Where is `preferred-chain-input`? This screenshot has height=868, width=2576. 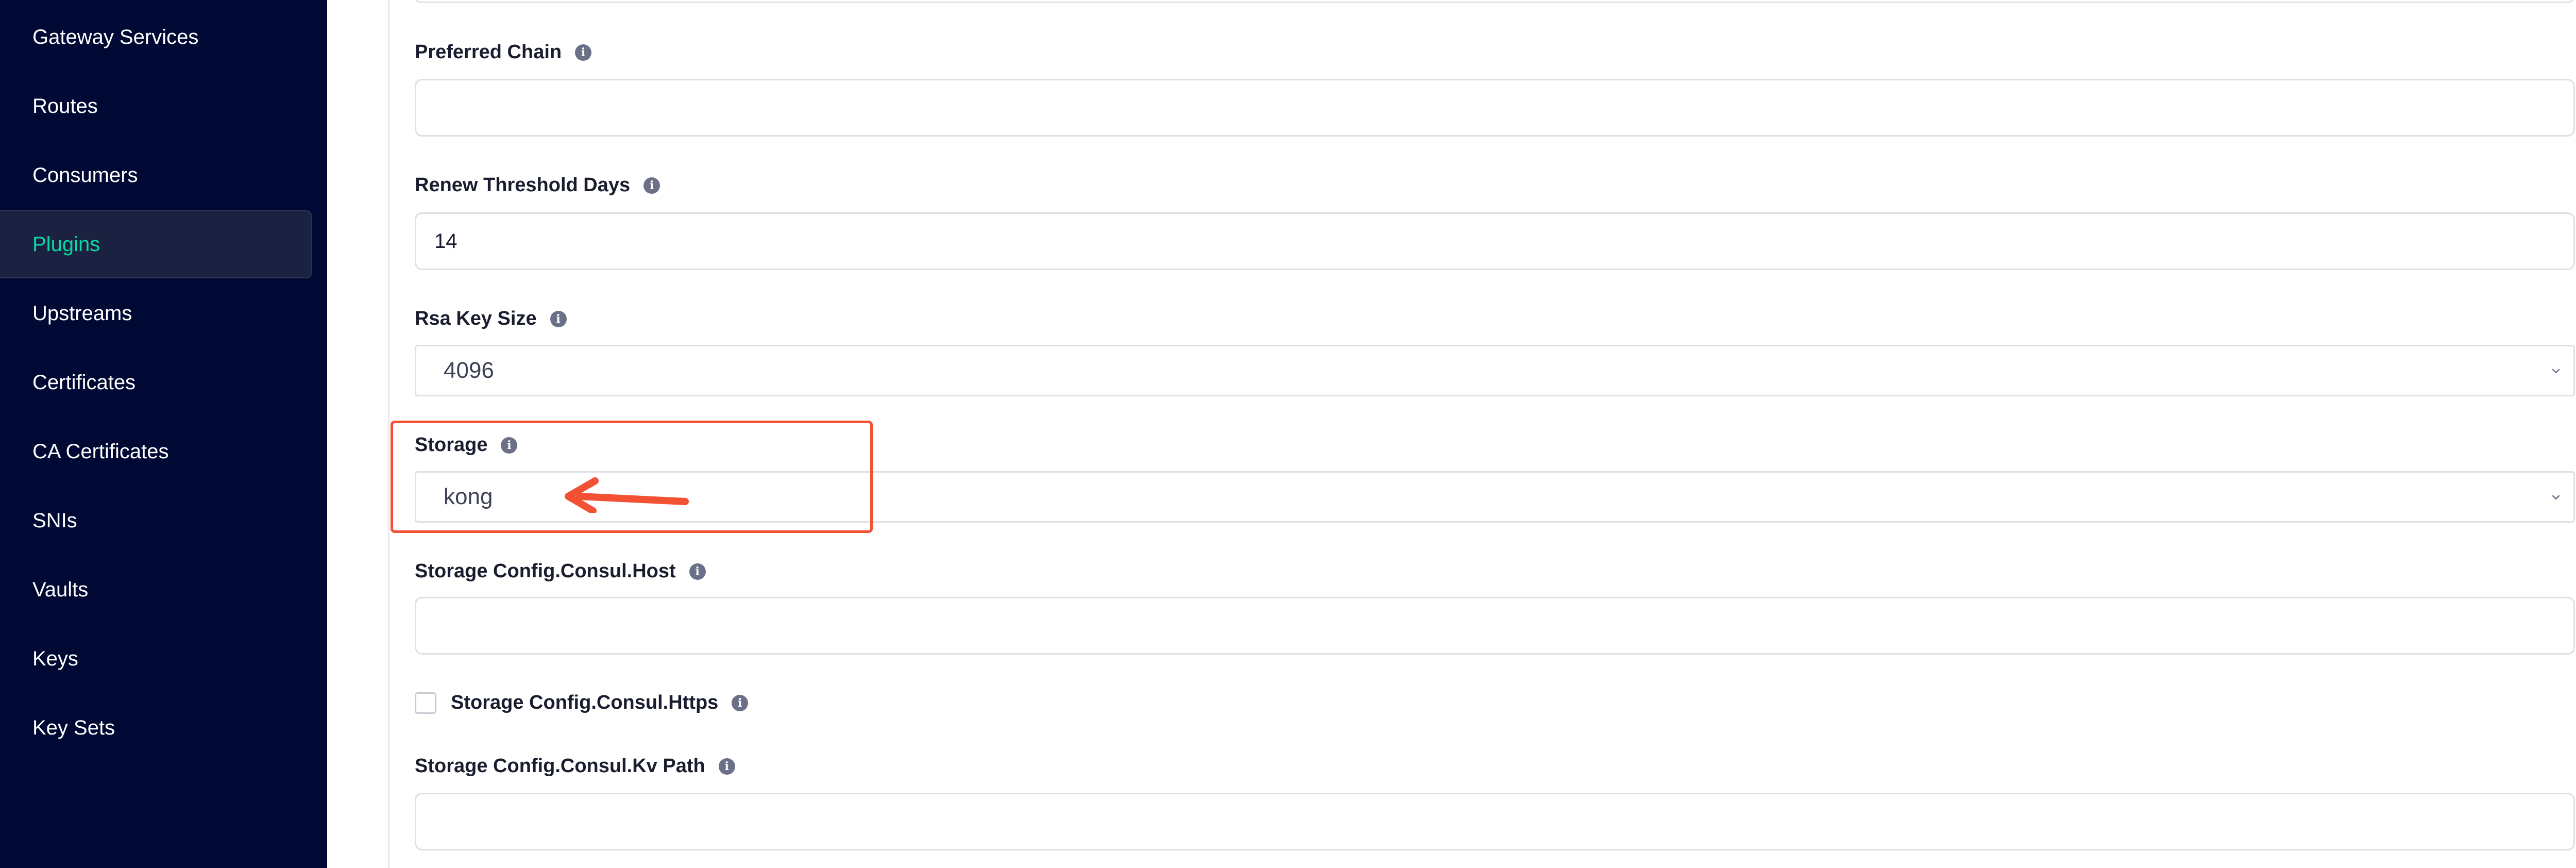 preferred-chain-input is located at coordinates (1495, 108).